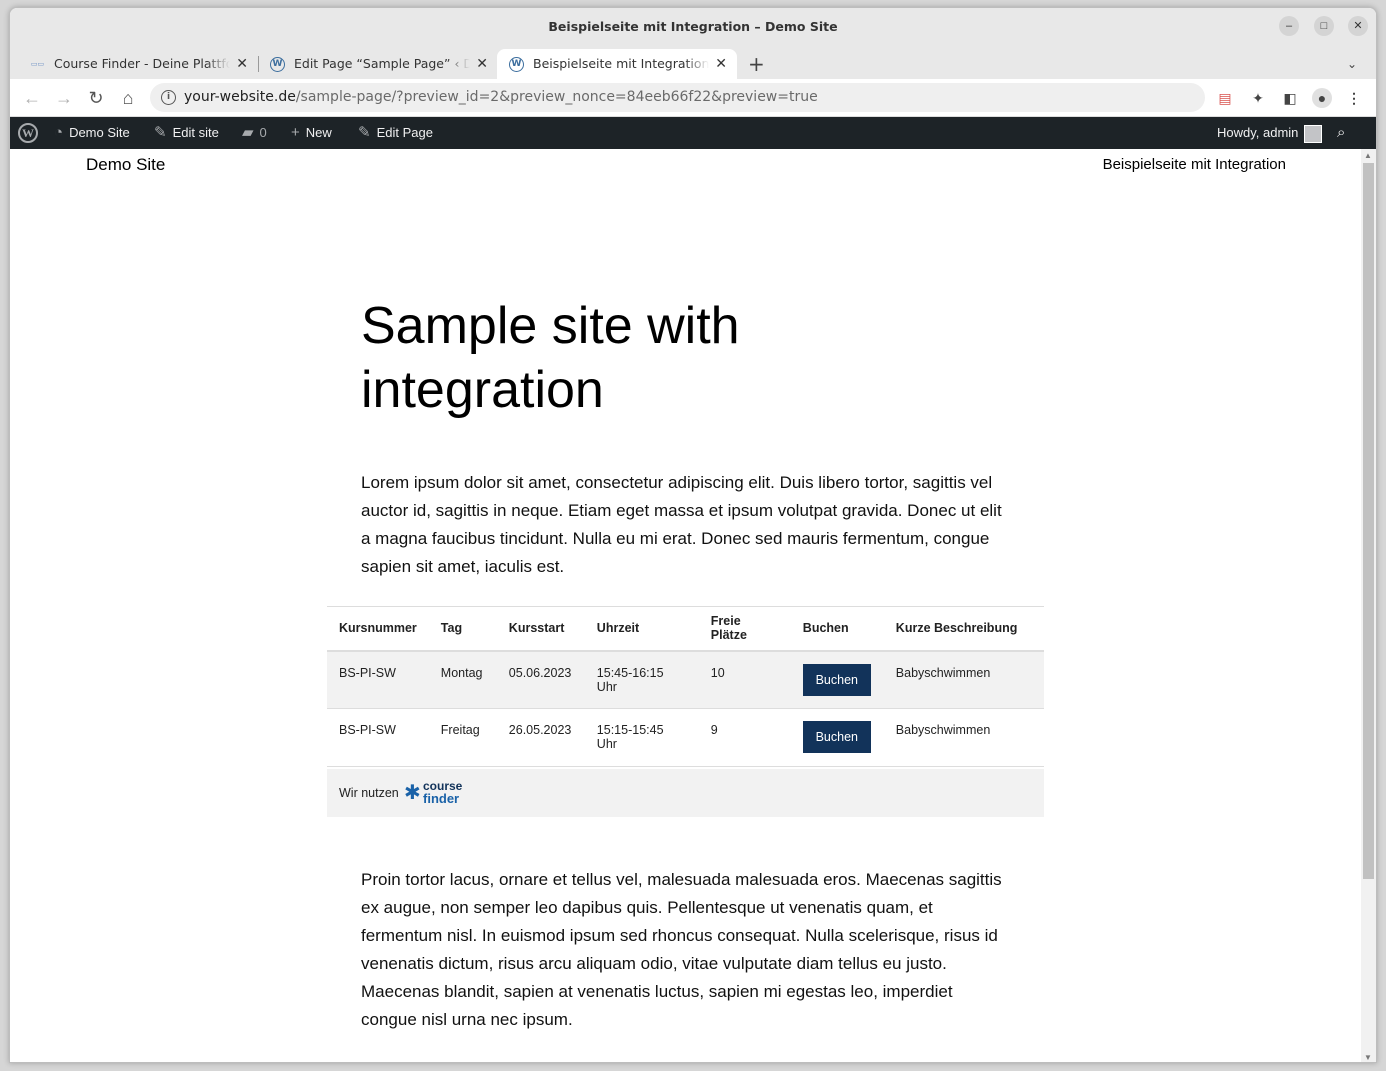  What do you see at coordinates (963, 629) in the screenshot?
I see `column-header: Kurze Beschreibung` at bounding box center [963, 629].